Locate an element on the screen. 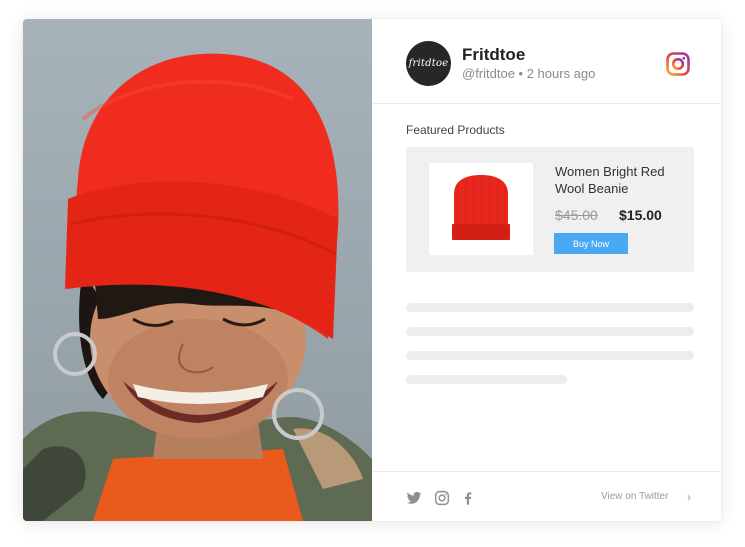  avatar: fritdtoe is located at coordinates (428, 63).